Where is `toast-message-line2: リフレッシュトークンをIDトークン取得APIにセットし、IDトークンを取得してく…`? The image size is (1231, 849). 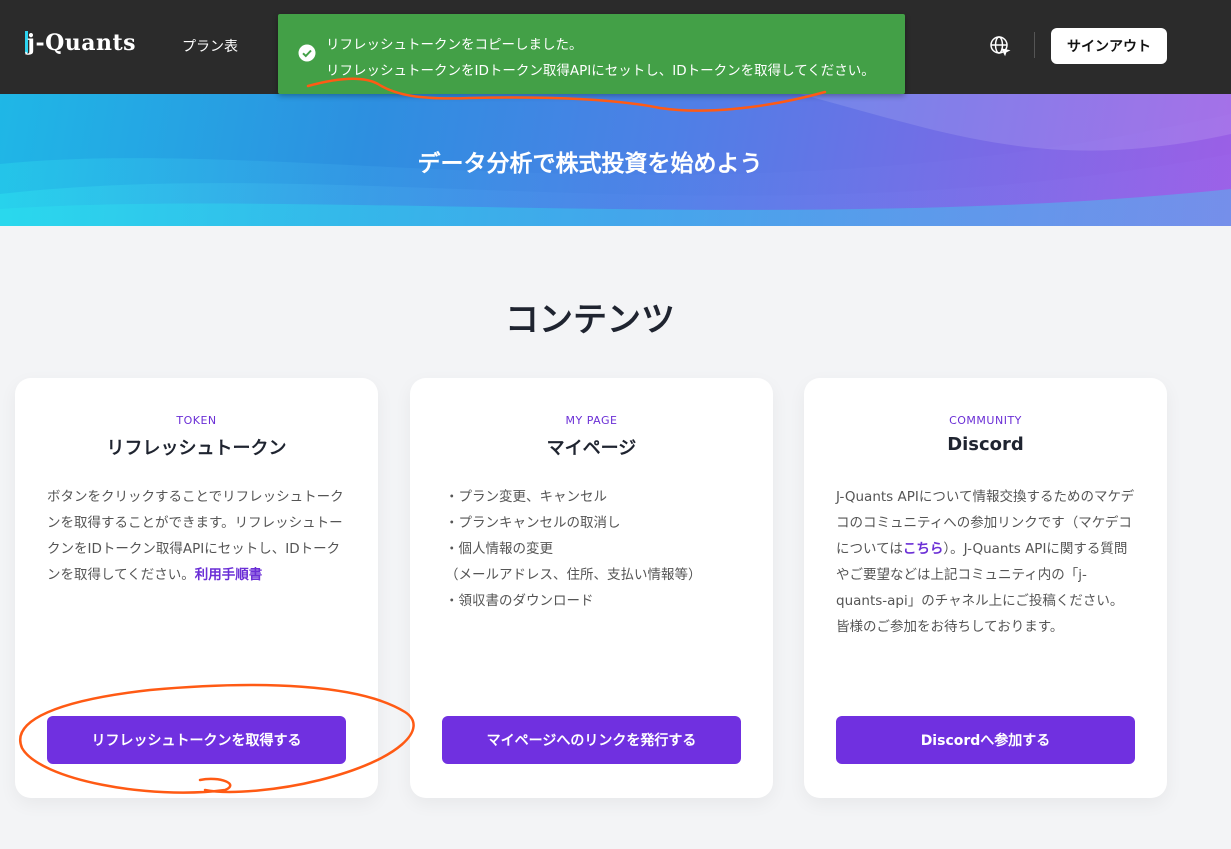 toast-message-line2: リフレッシュトークンをIDトークン取得APIにセットし、IDトークンを取得してく… is located at coordinates (600, 71).